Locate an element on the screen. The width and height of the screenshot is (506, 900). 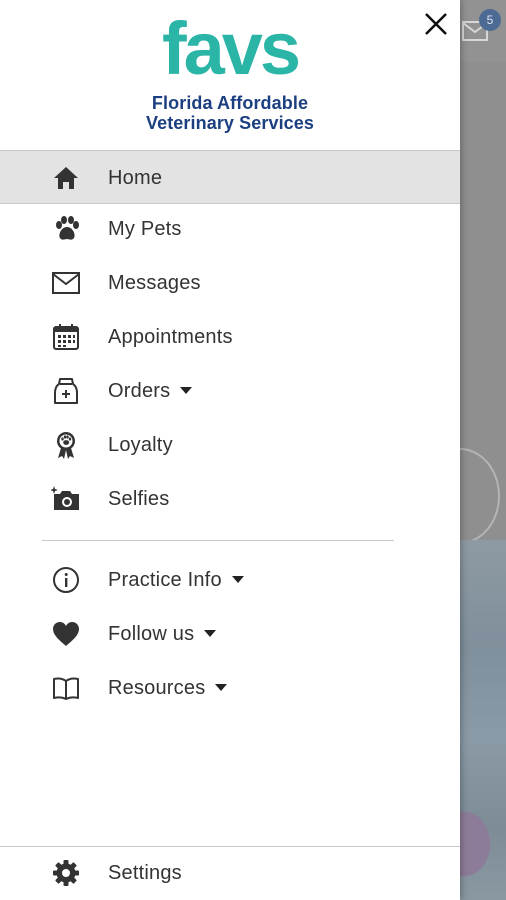
camera-icon is located at coordinates (65, 498).